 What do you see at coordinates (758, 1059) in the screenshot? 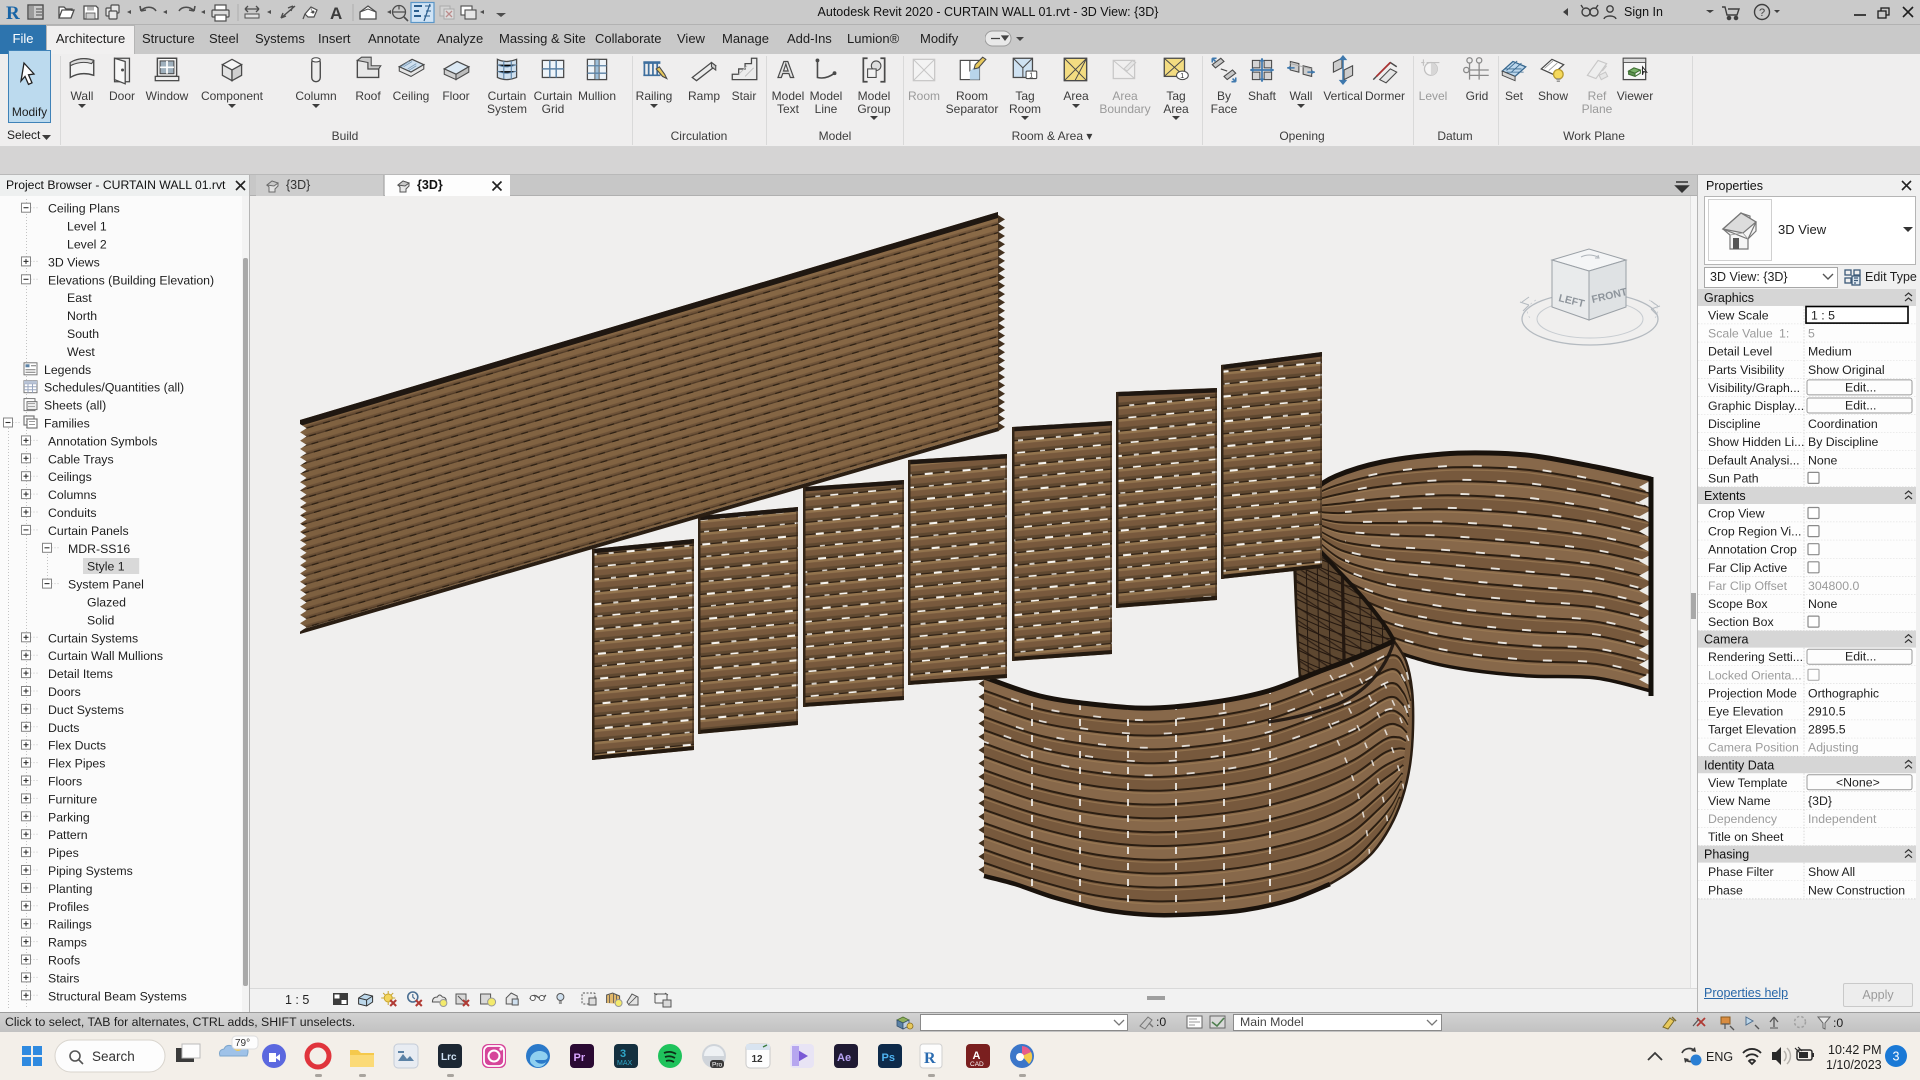
I see `svg-text: 12` at bounding box center [758, 1059].